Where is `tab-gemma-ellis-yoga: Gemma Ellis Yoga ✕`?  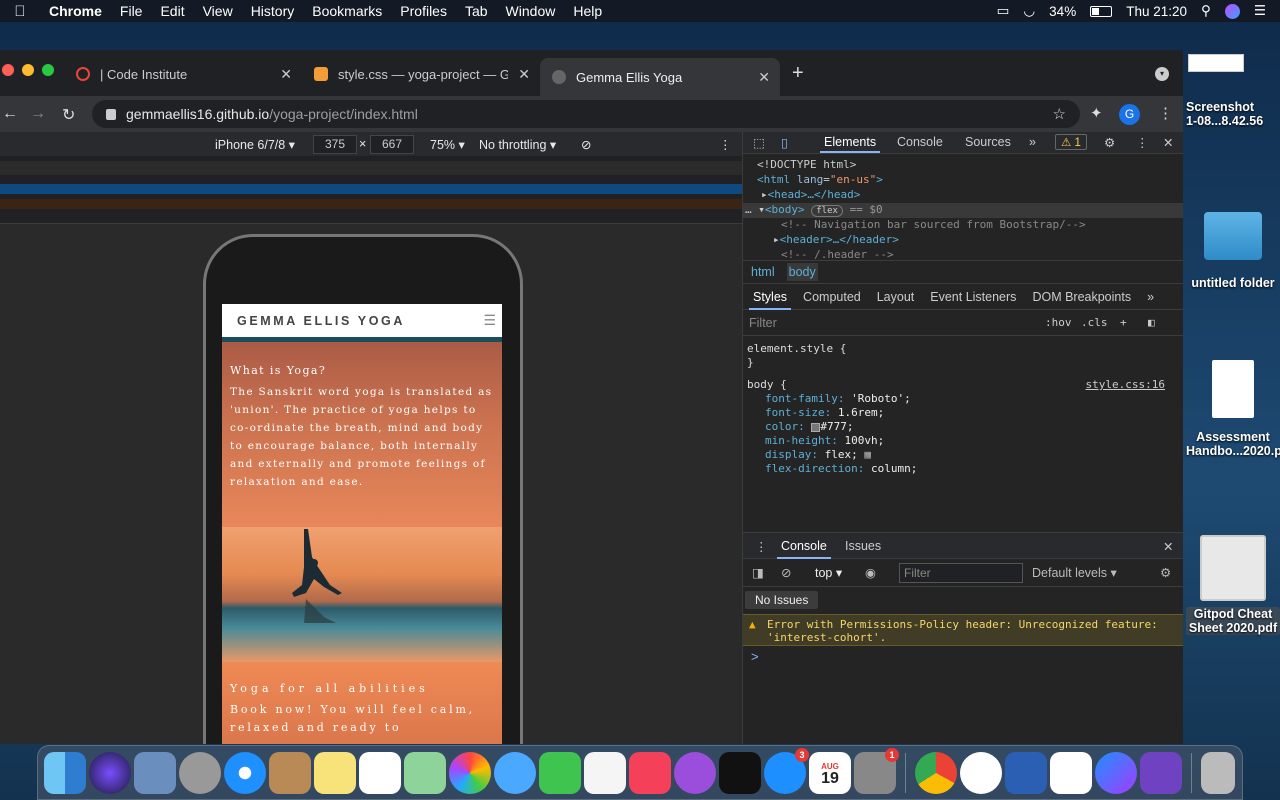 tab-gemma-ellis-yoga: Gemma Ellis Yoga ✕ is located at coordinates (660, 77).